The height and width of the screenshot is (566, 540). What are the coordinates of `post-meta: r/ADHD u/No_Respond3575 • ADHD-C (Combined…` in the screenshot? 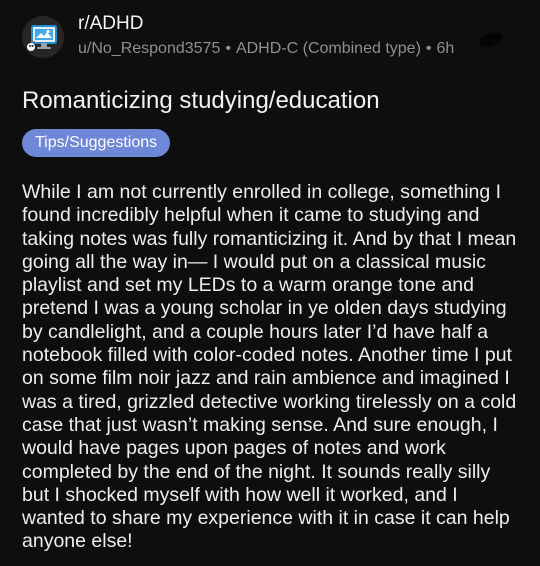 It's located at (298, 35).